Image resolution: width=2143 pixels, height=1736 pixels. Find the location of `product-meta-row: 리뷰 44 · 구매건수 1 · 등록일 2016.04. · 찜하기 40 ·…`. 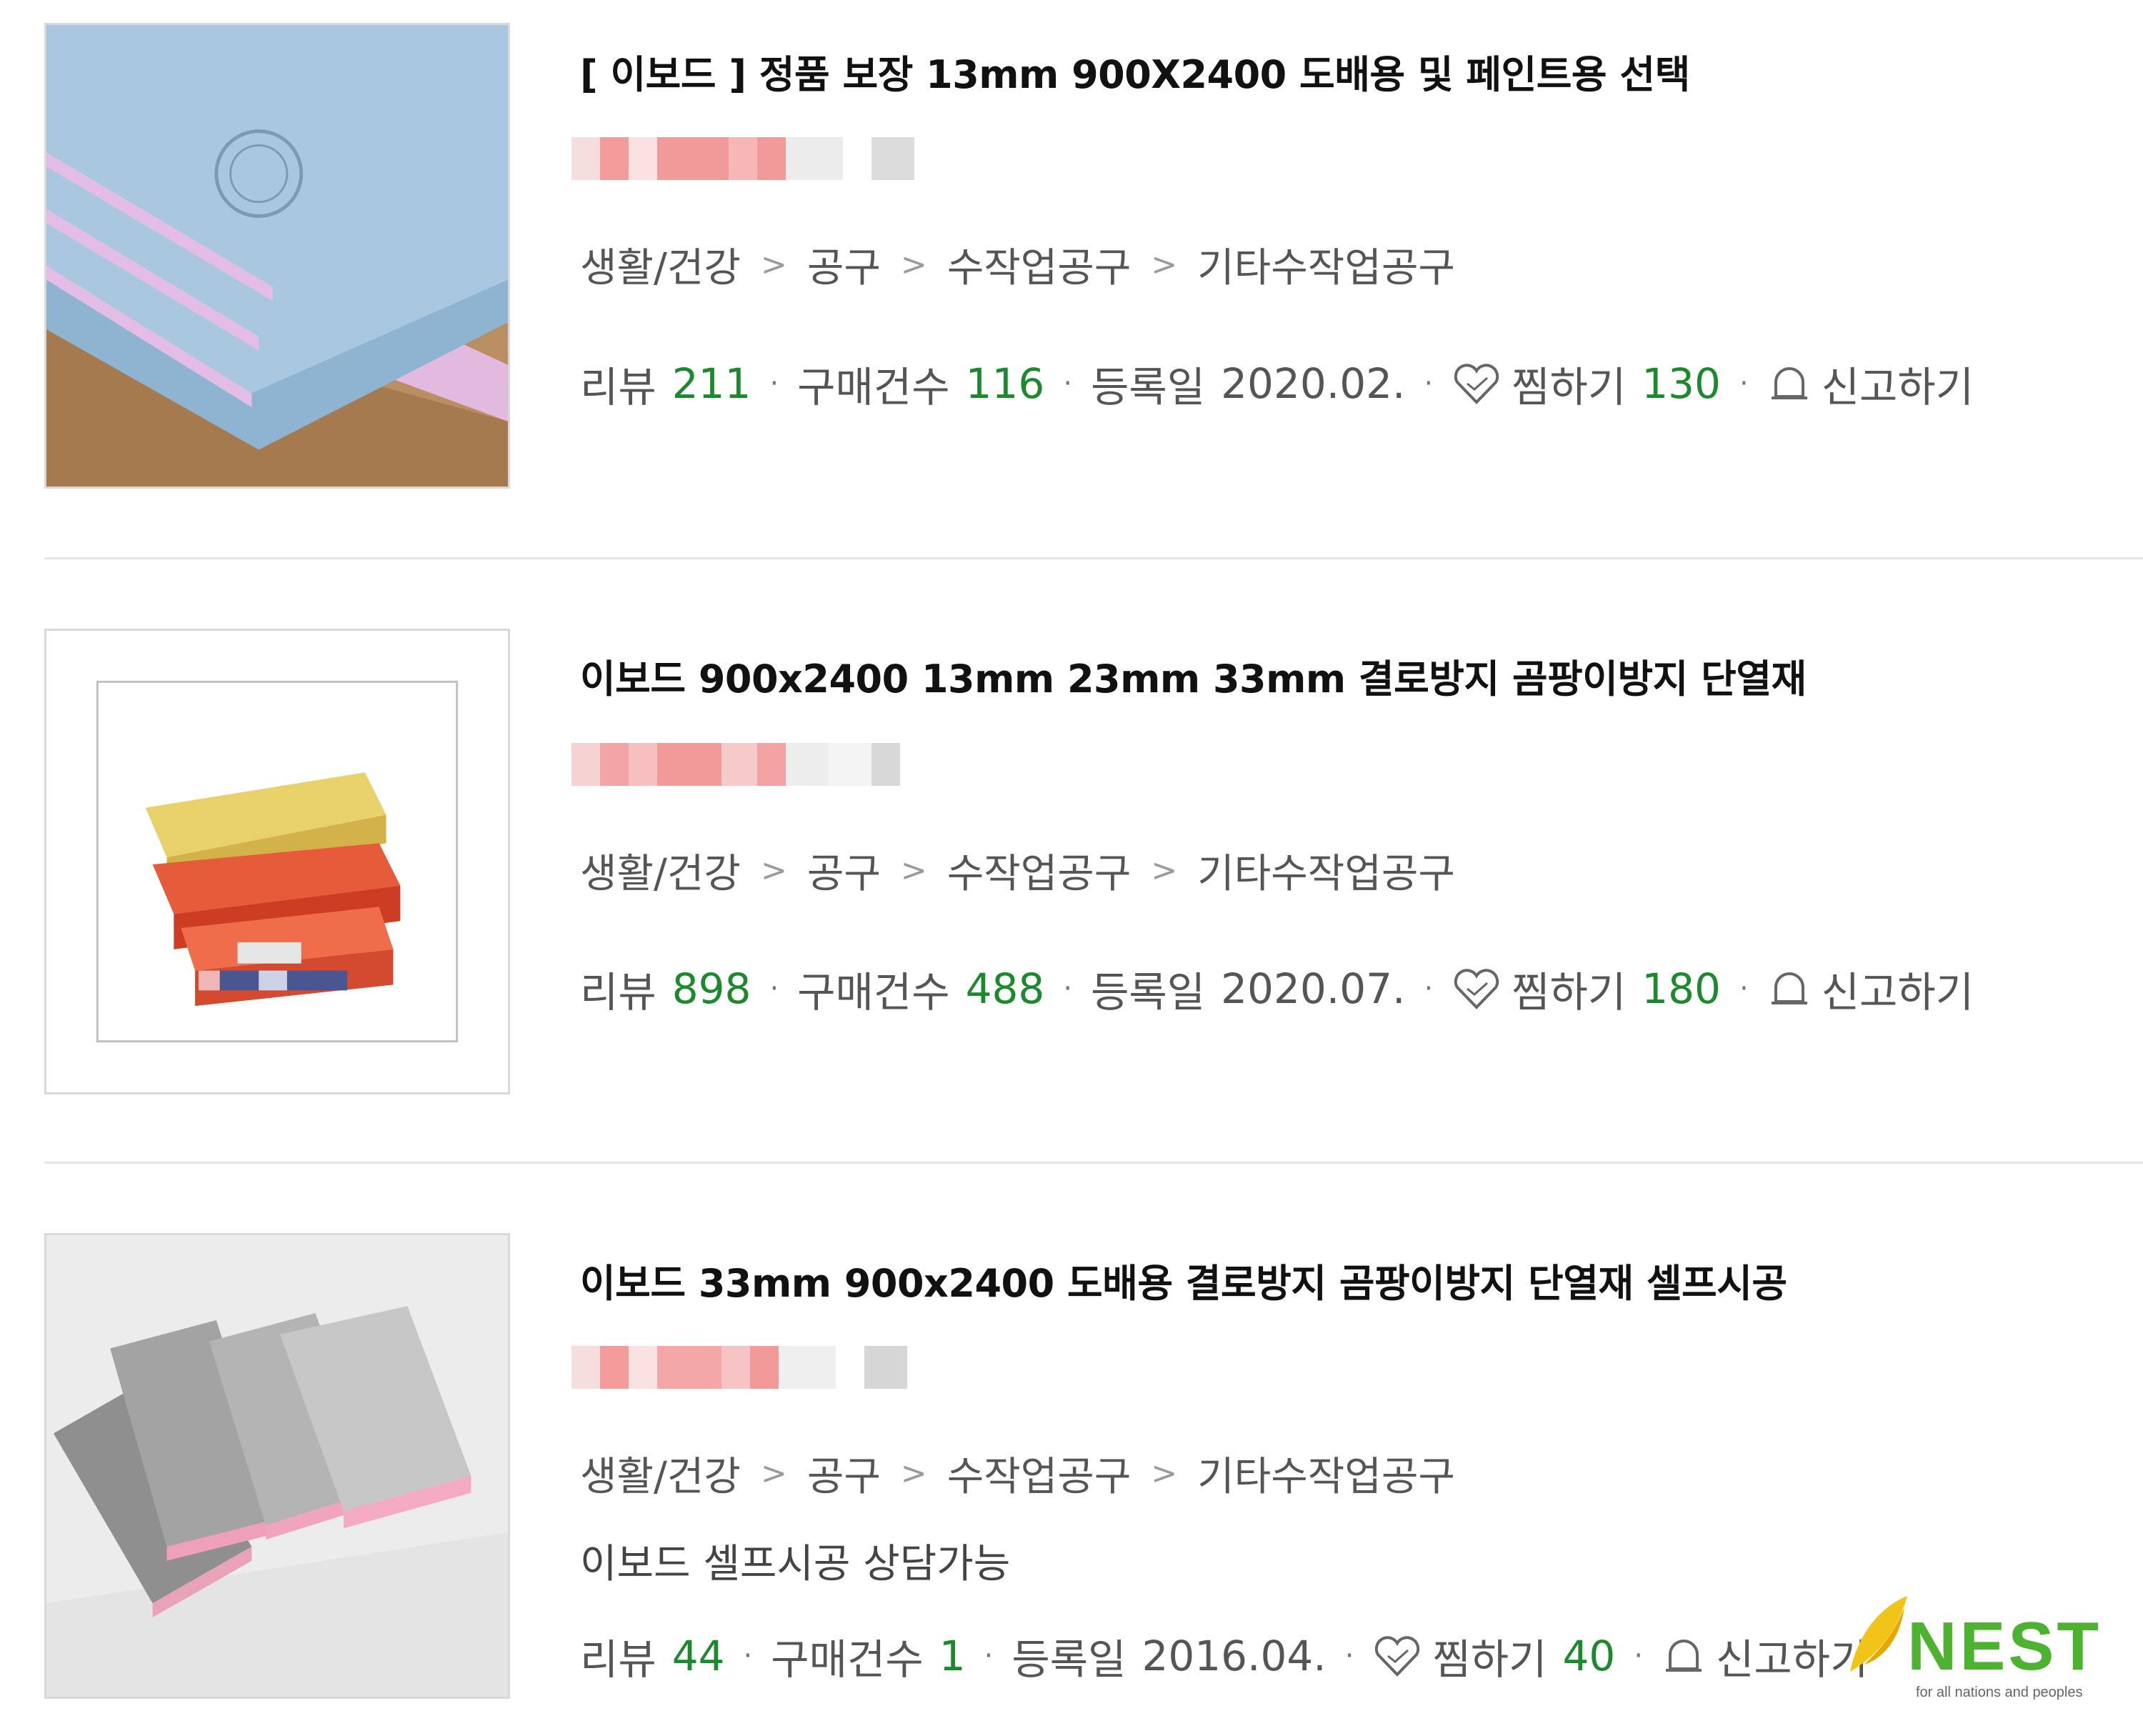

product-meta-row: 리뷰 44 · 구매건수 1 · 등록일 2016.04. · 찜하기 40 ·… is located at coordinates (1225, 1656).